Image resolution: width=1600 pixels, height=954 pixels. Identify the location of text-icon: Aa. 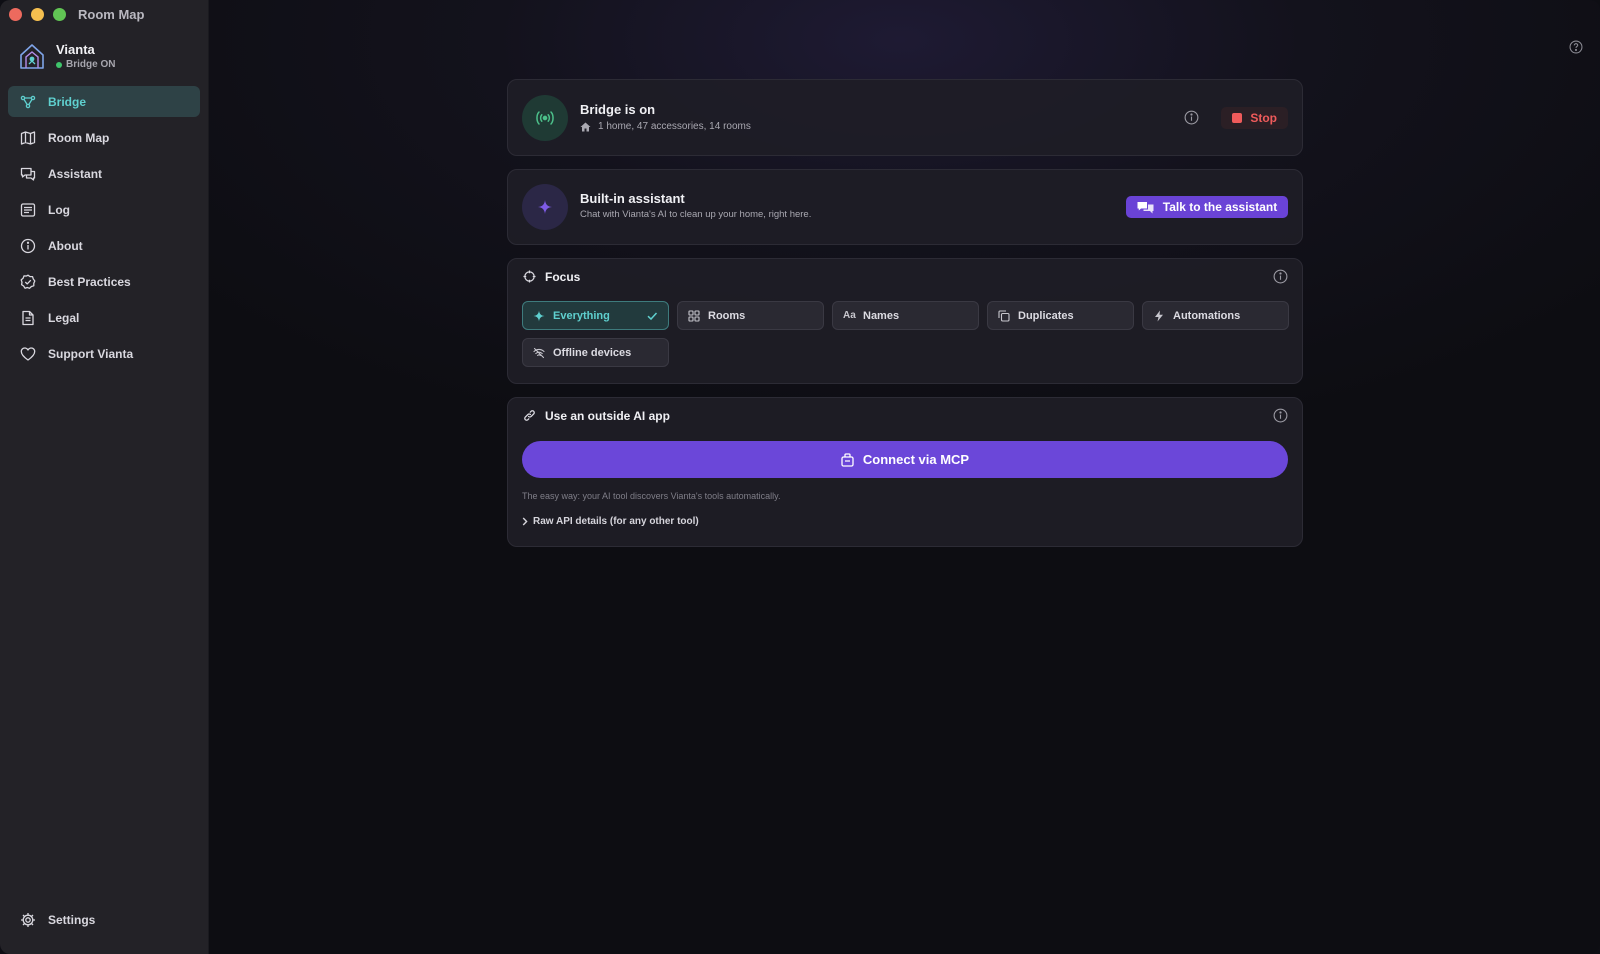
(849, 315).